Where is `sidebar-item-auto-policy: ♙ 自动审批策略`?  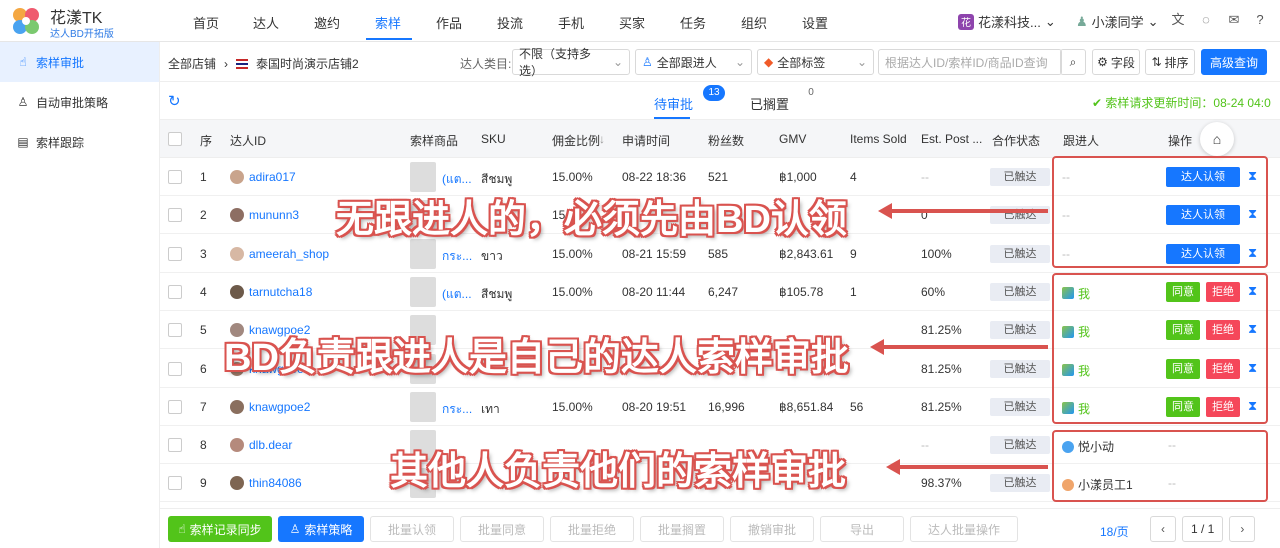
sidebar-item-auto-policy: ♙ 自动审批策略 is located at coordinates (79, 102).